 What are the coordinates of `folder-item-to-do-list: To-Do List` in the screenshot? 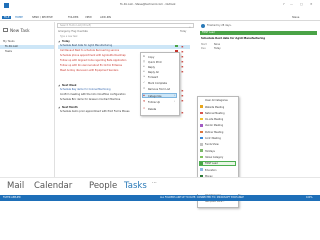 It's located at (11, 47).